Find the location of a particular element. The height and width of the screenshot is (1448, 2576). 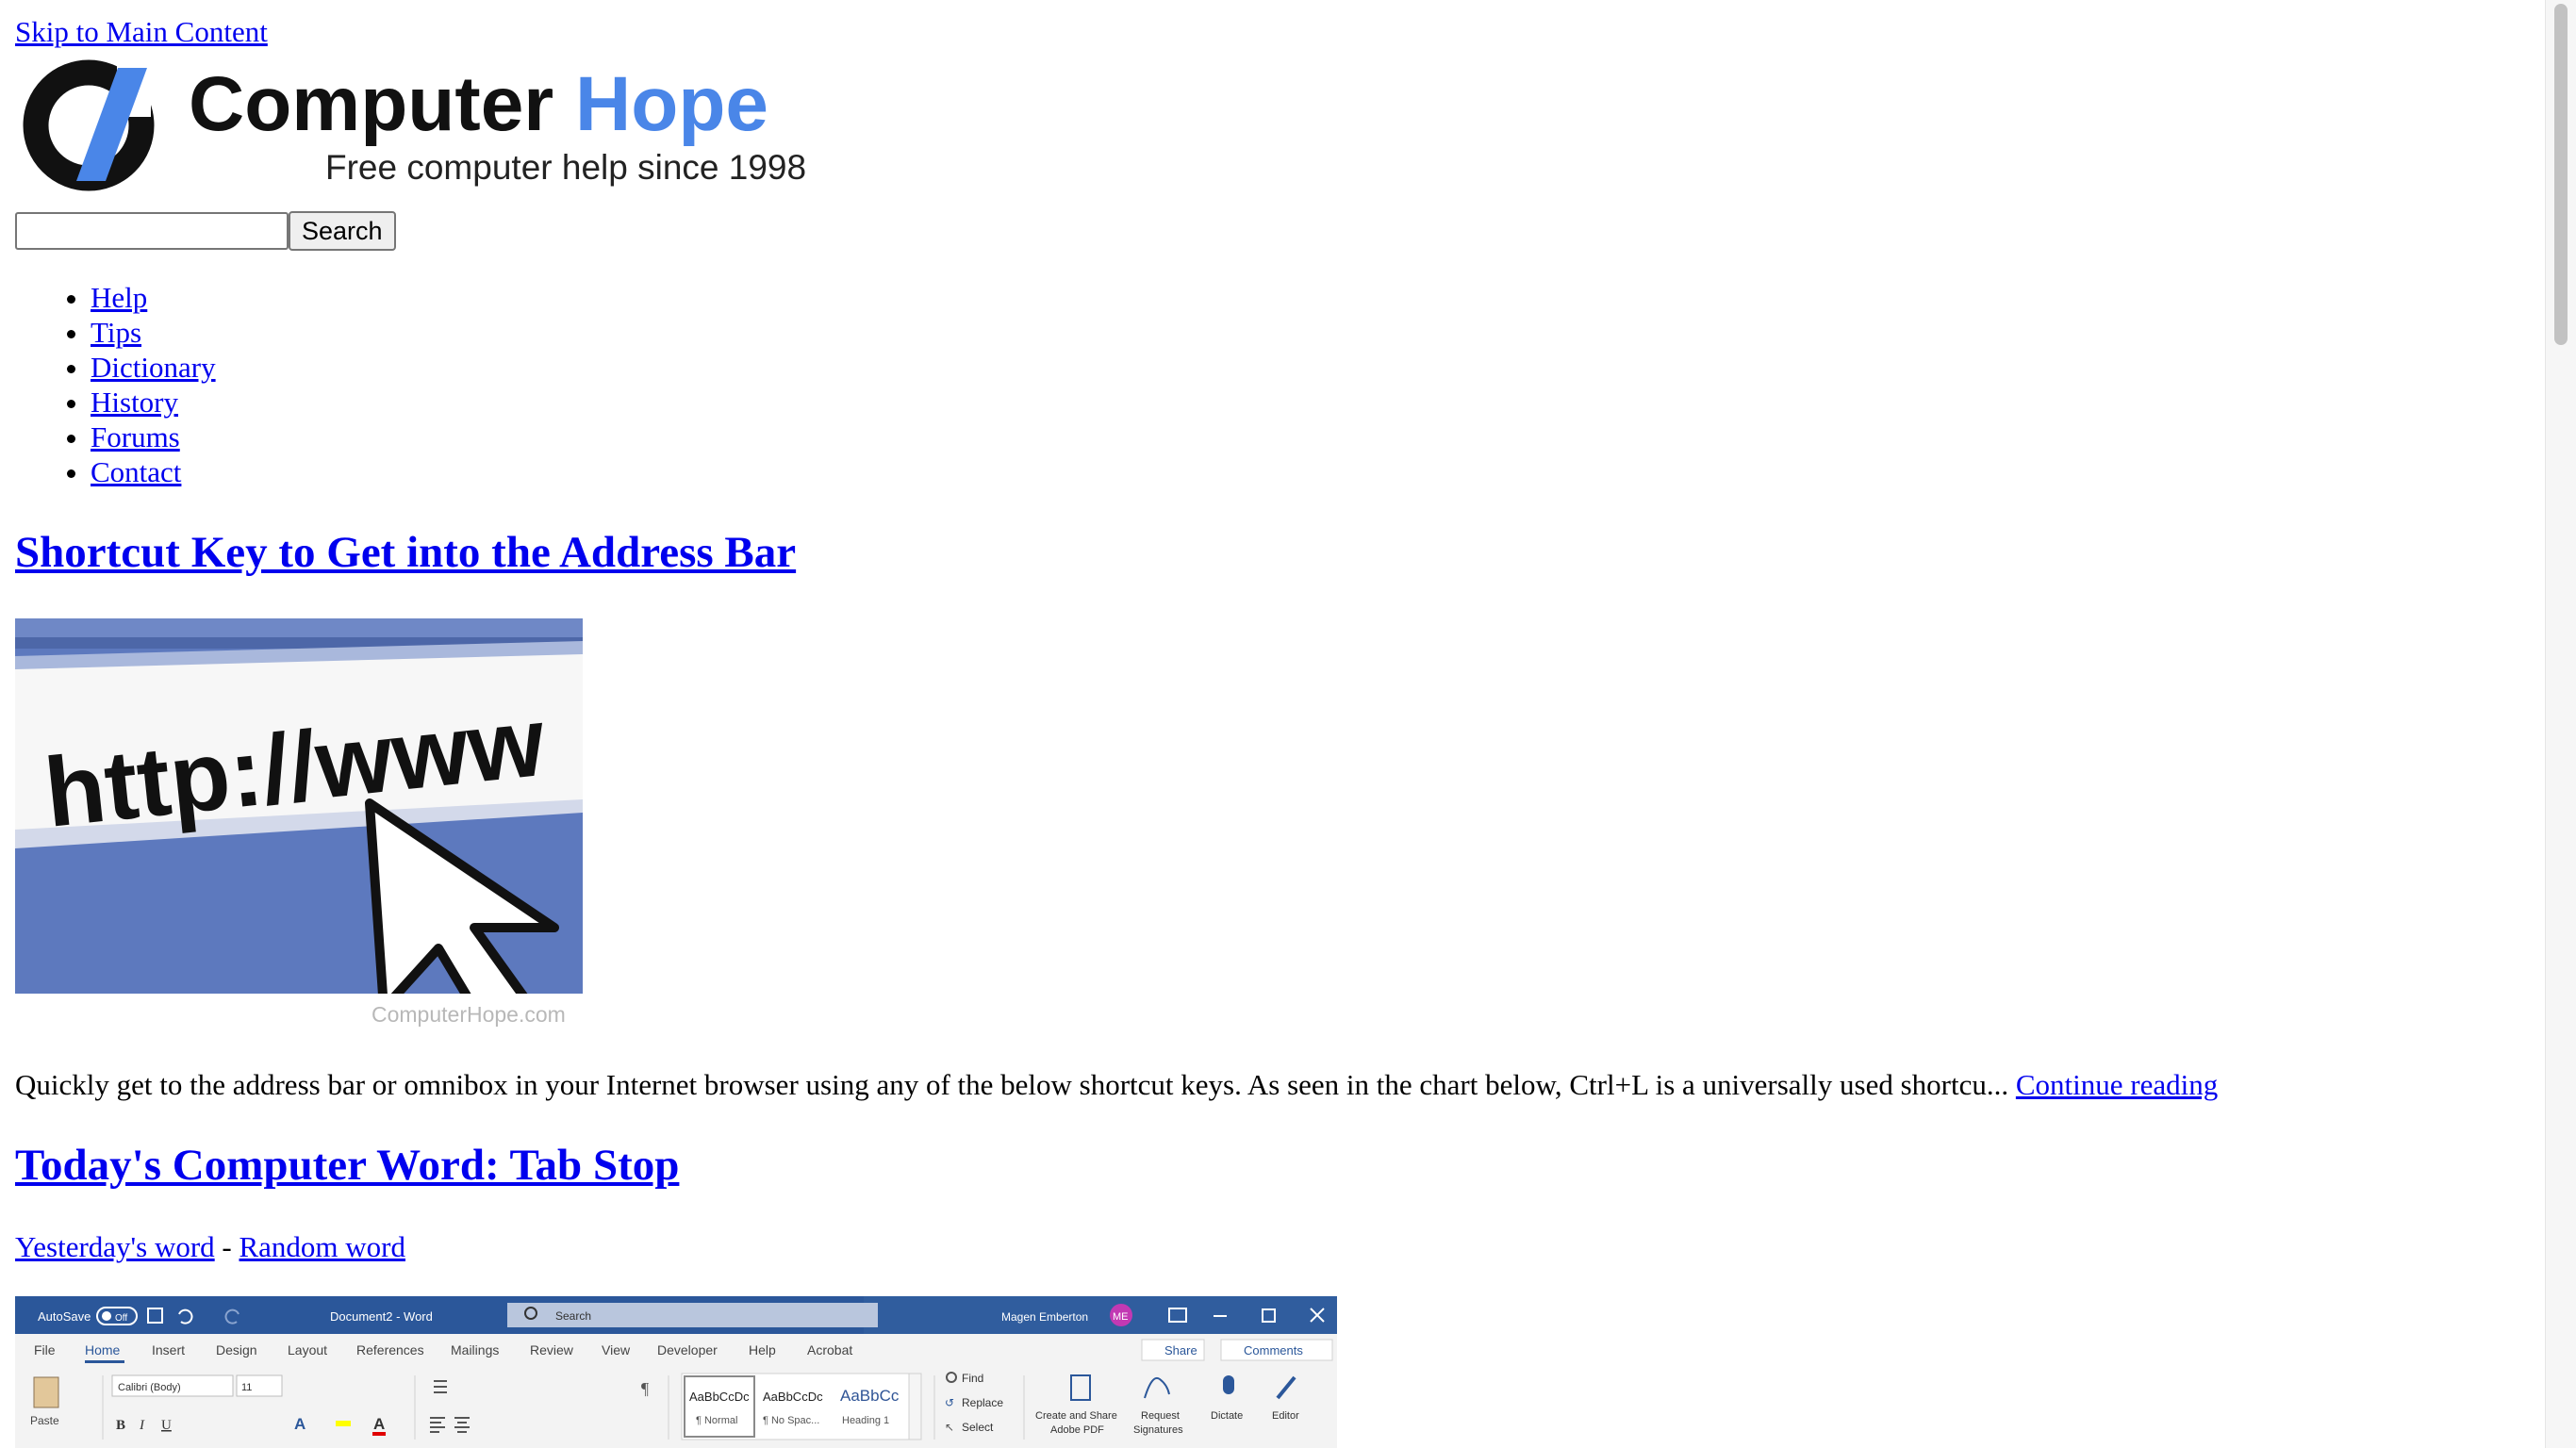

italic-icon: I is located at coordinates (142, 1425).